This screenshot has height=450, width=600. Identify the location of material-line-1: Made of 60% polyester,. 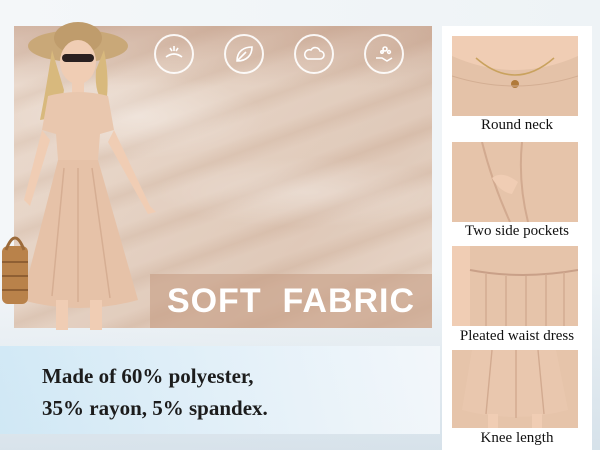
(148, 376).